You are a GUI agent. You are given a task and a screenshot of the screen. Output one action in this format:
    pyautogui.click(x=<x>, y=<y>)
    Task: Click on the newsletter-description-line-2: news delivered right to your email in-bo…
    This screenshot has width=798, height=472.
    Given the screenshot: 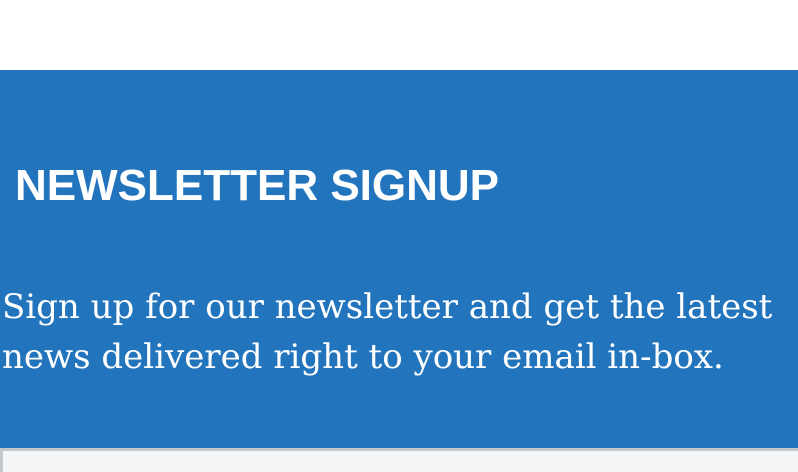 What is the action you would take?
    pyautogui.click(x=363, y=357)
    